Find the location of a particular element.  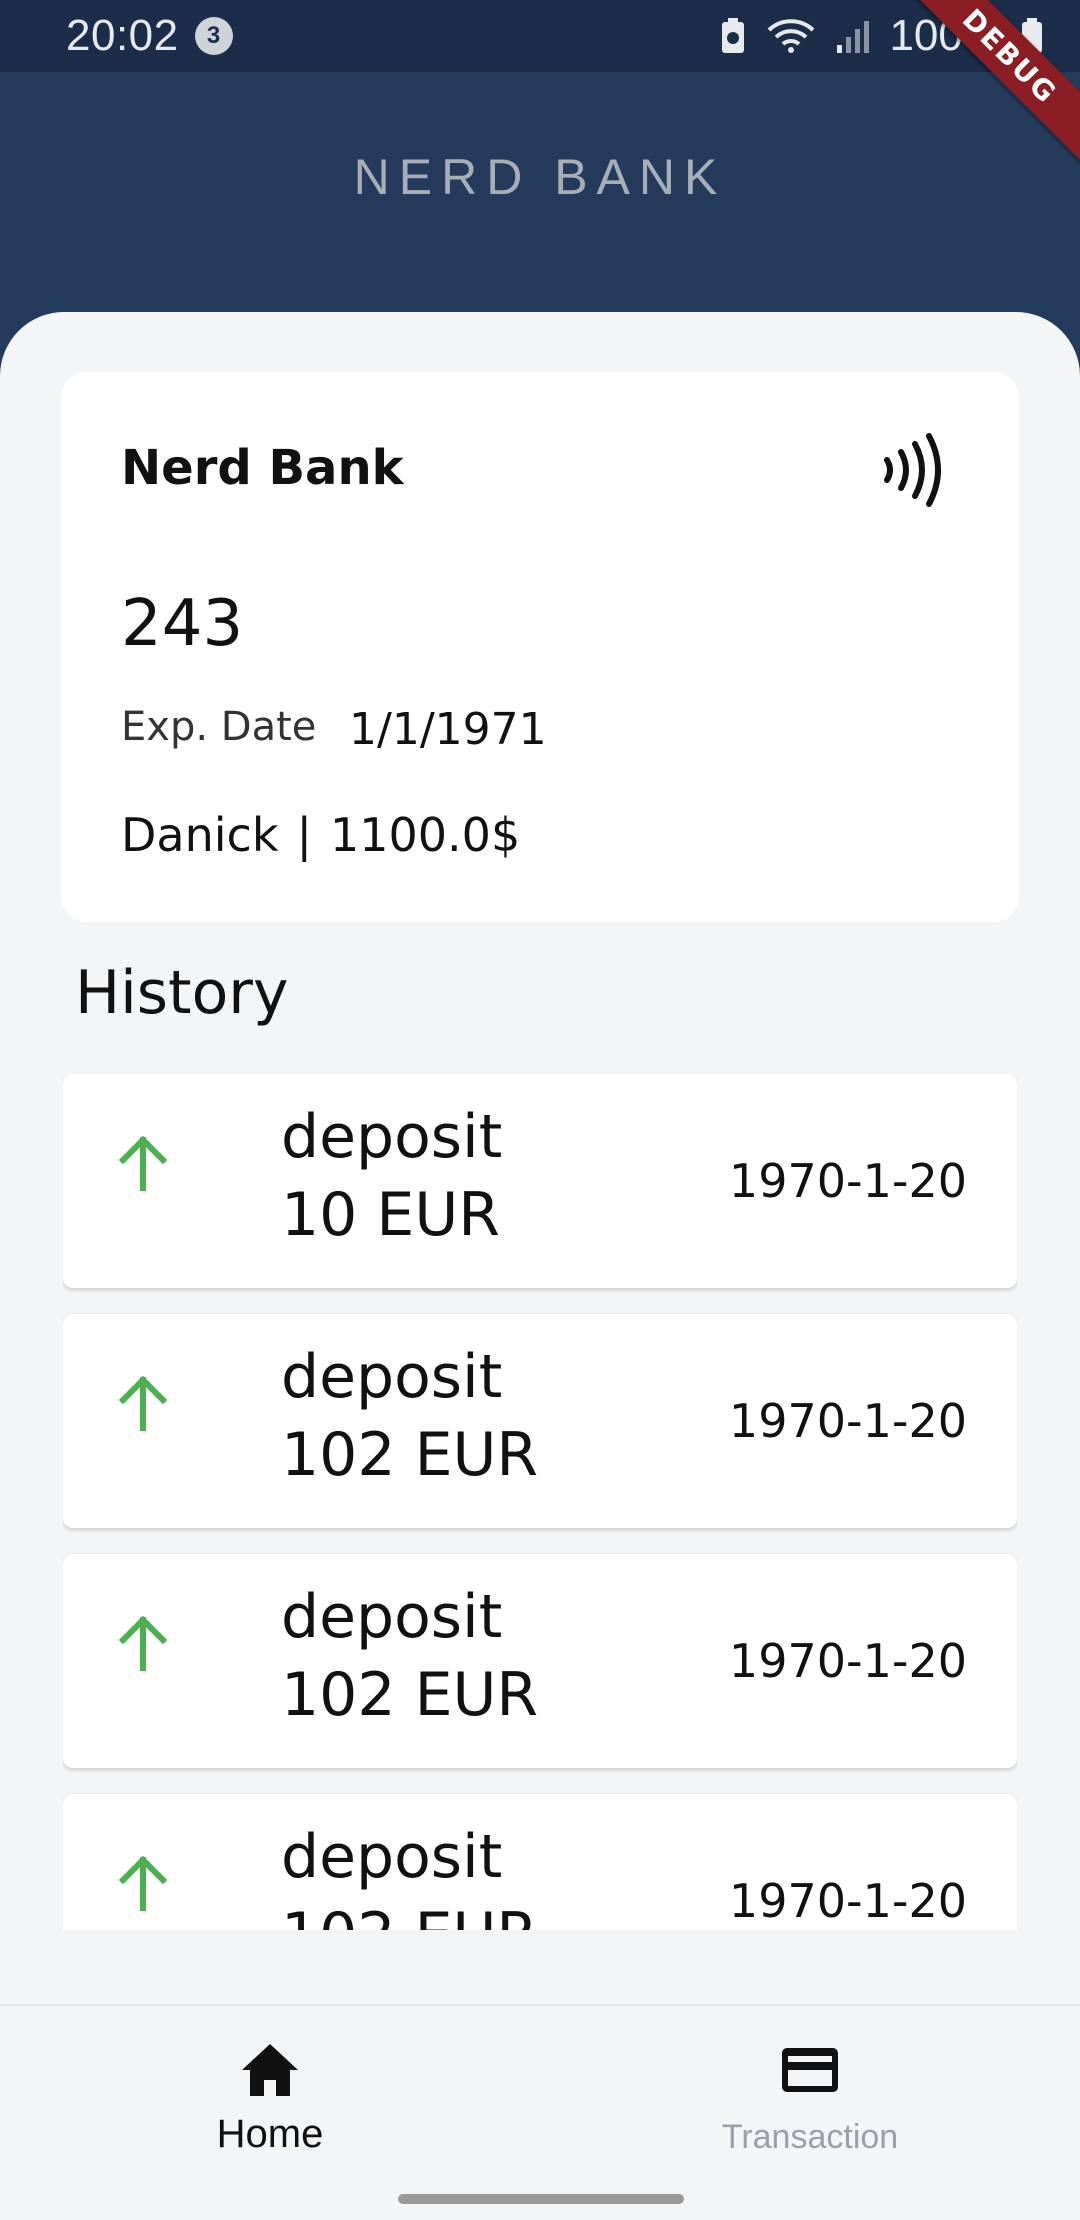

gesture-area is located at coordinates (540, 2198).